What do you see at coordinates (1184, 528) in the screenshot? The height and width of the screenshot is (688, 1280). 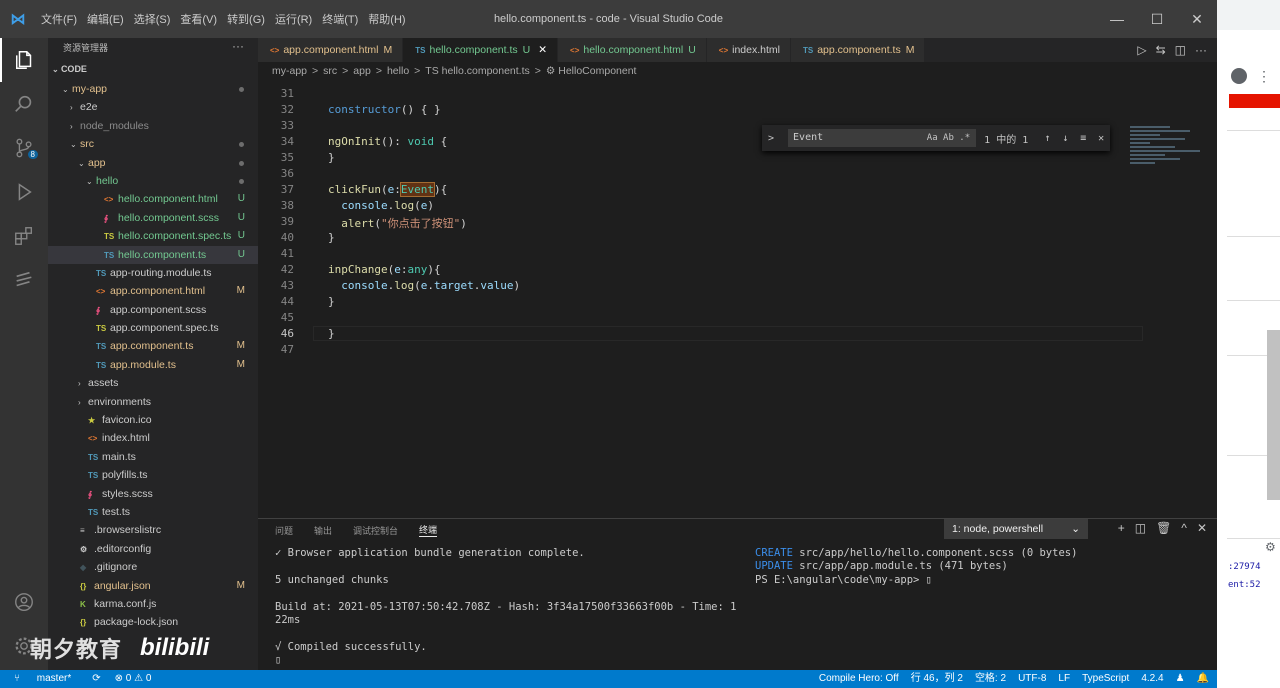 I see `maximize-panel-icon: ^` at bounding box center [1184, 528].